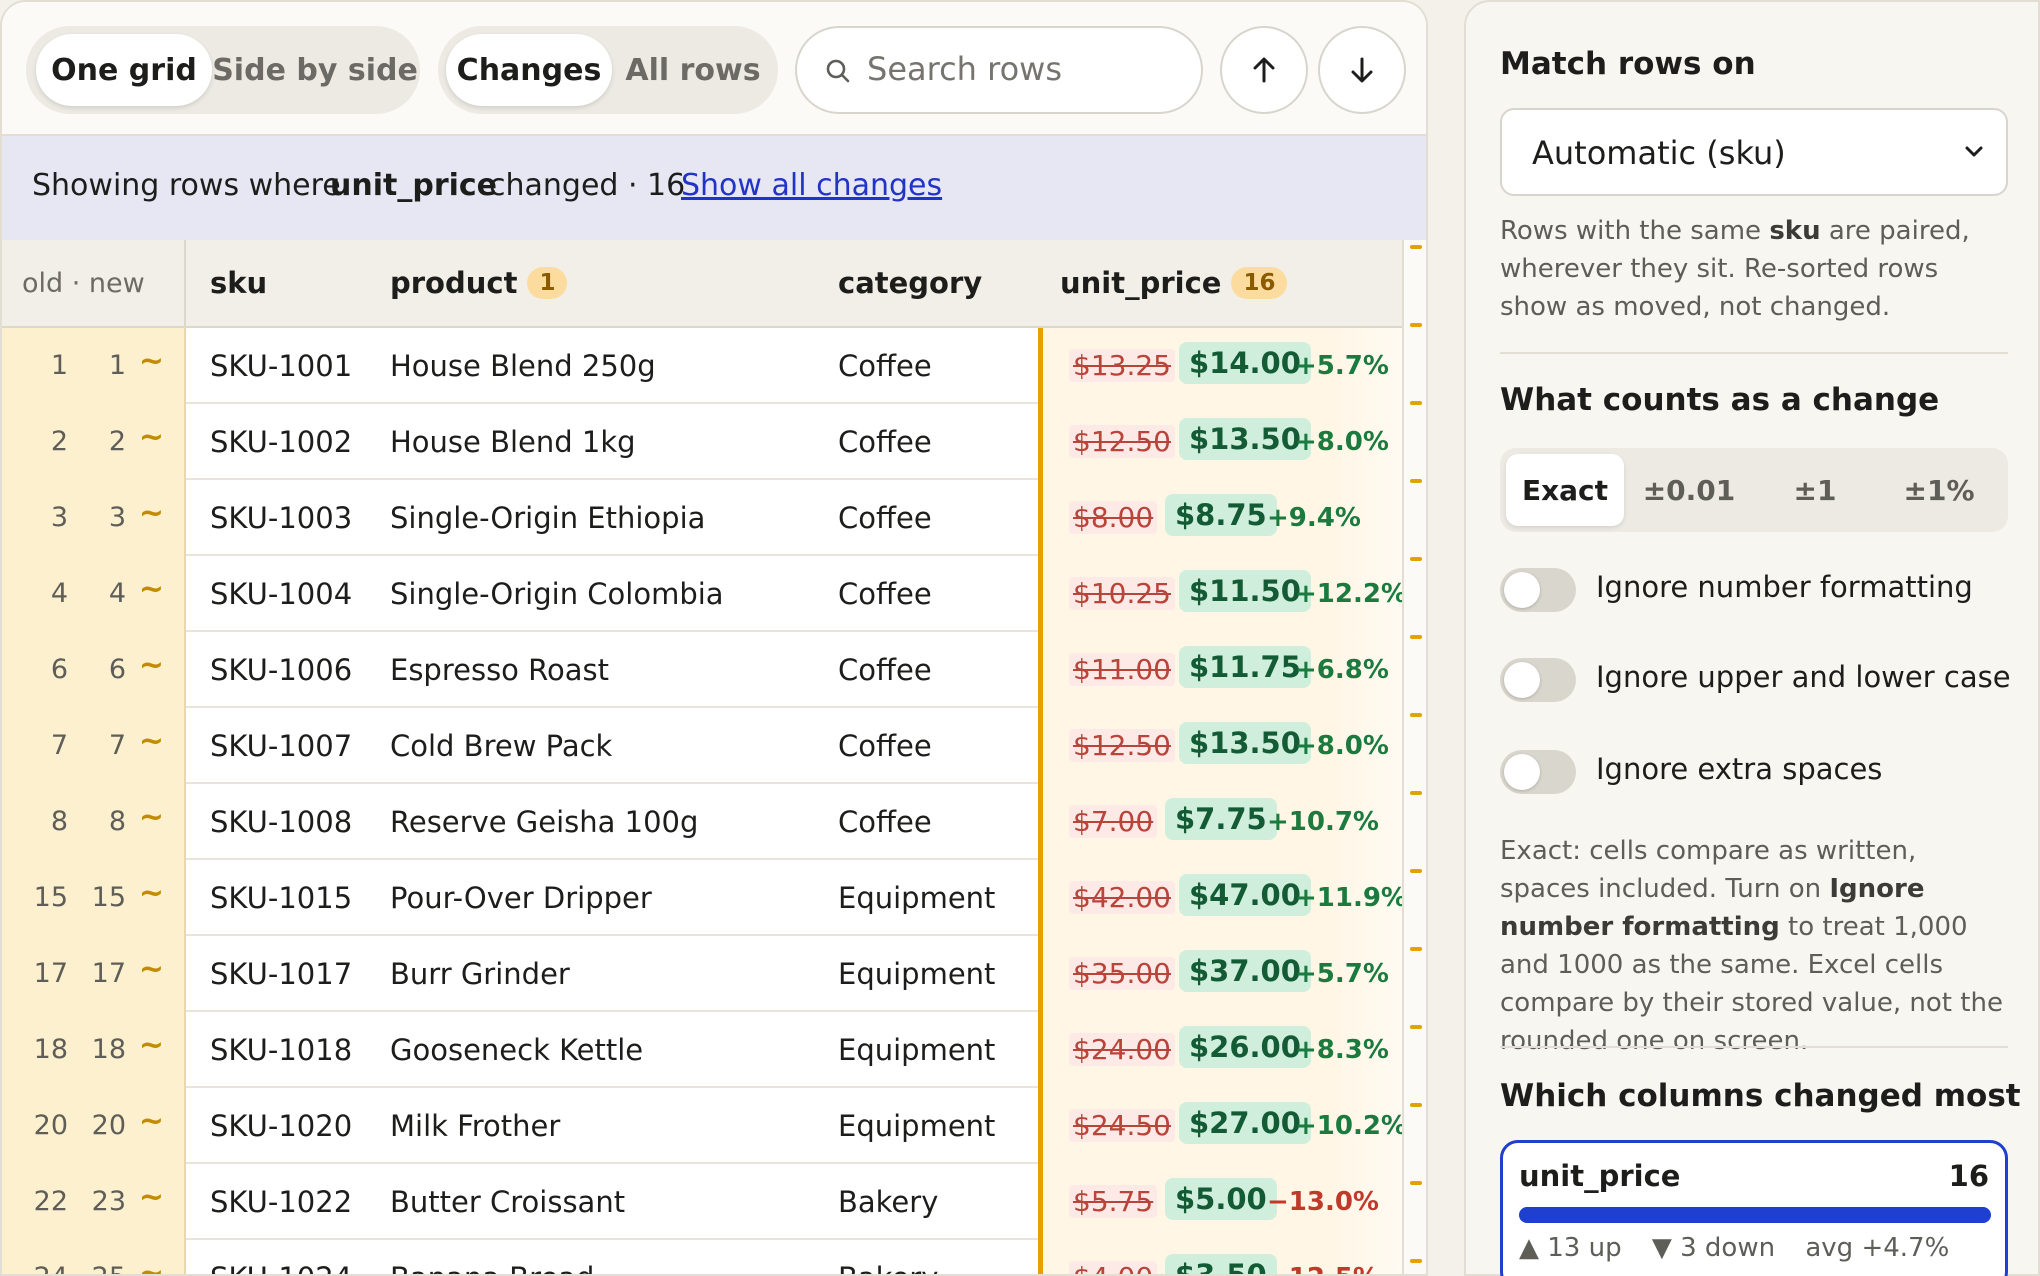 The height and width of the screenshot is (1276, 2040). I want to click on column-card-name: unit_price, so click(1600, 1176).